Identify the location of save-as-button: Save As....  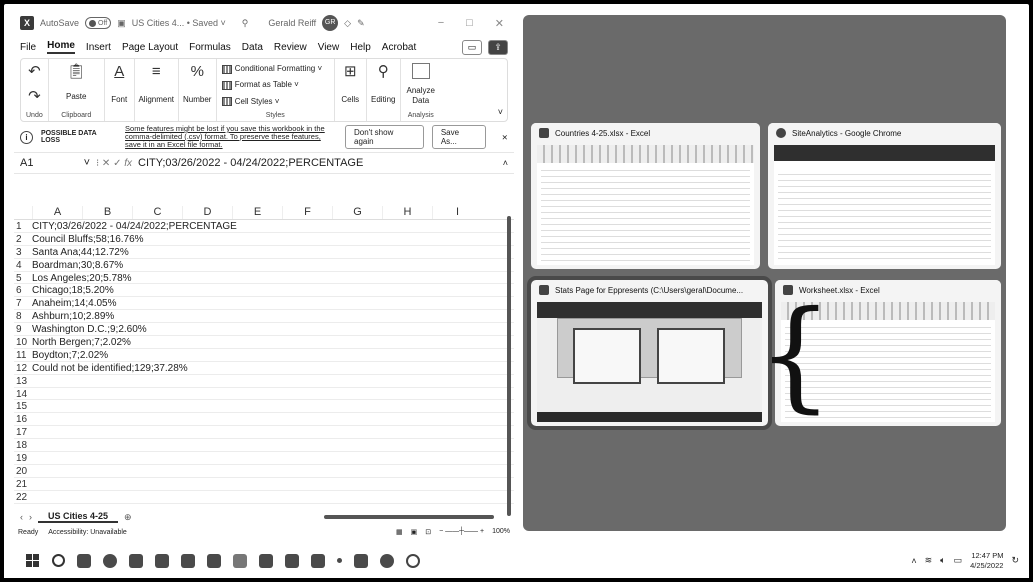
(458, 137).